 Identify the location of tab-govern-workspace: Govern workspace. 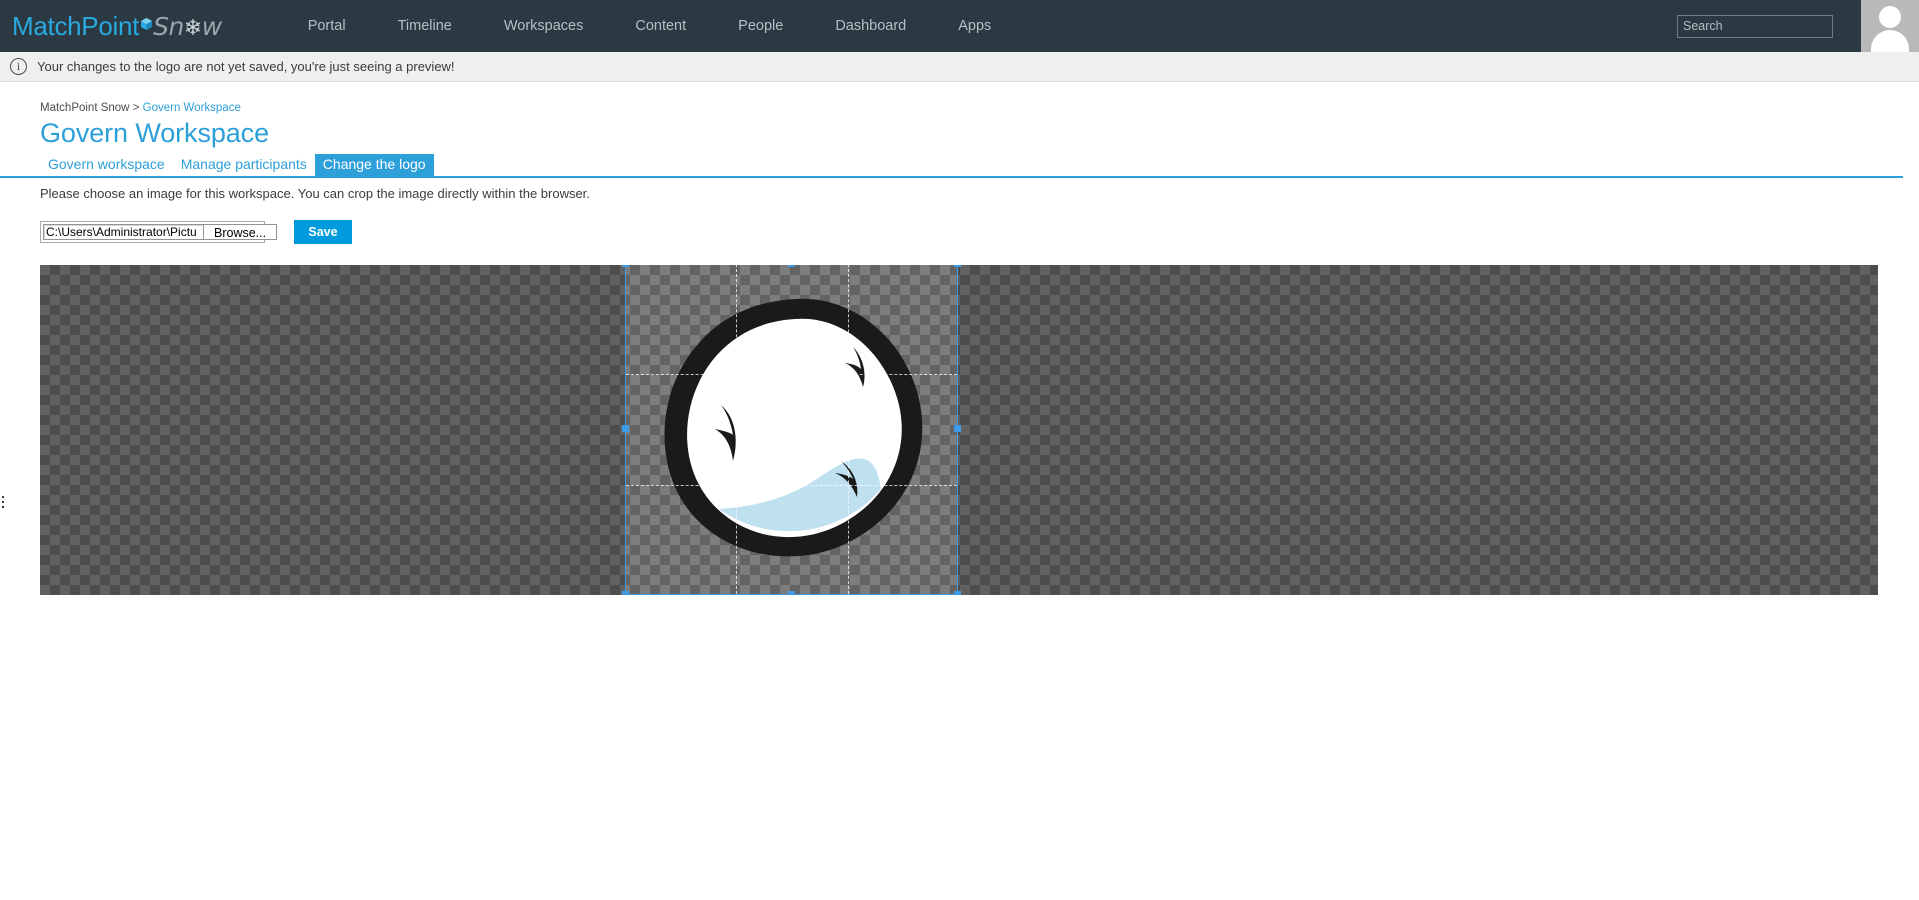
(106, 165).